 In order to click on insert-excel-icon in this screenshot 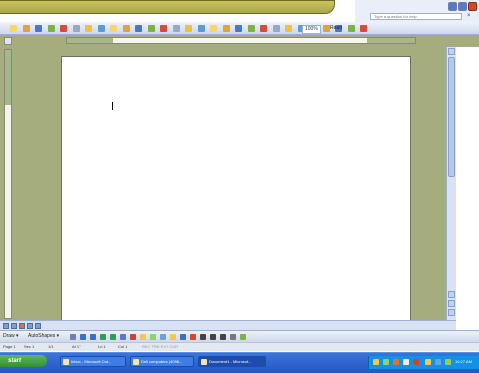, I will do `click(238, 28)`.